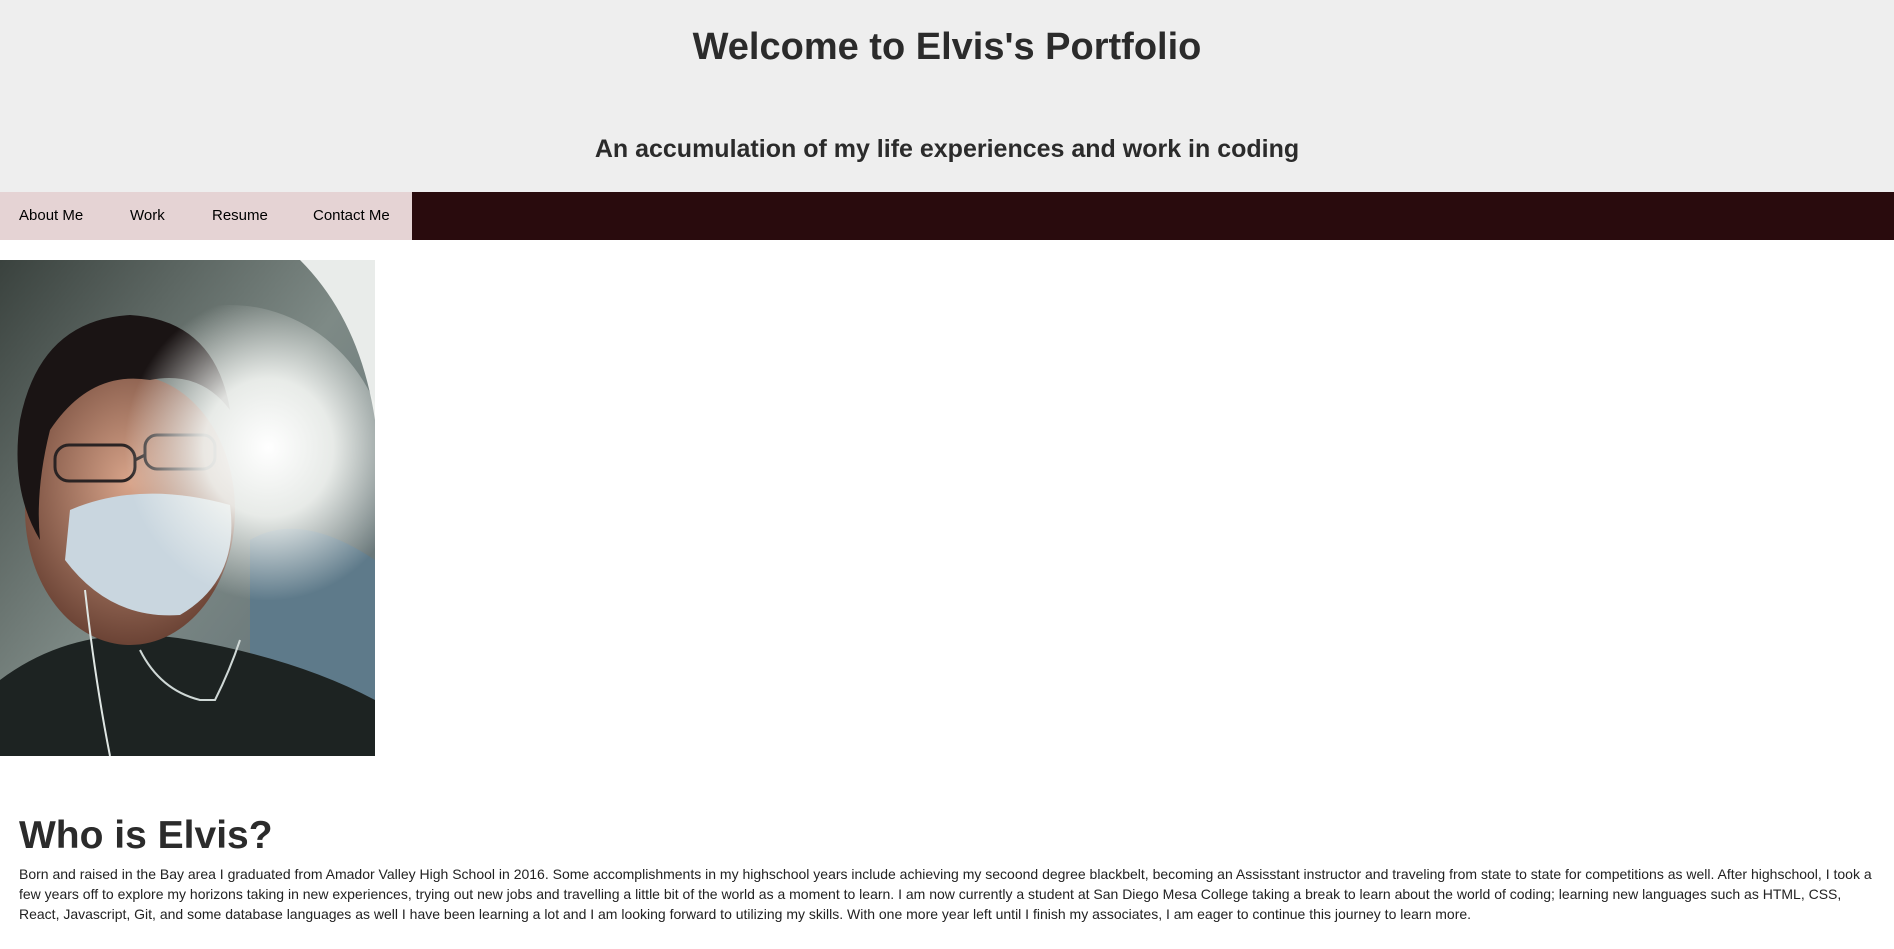  I want to click on profile-photo, so click(187, 508).